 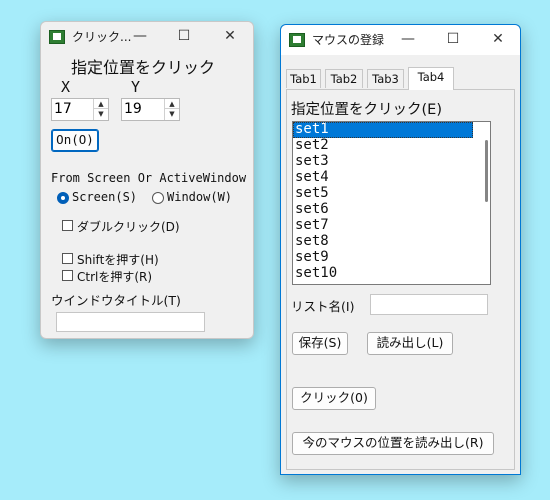 What do you see at coordinates (383, 194) in the screenshot?
I see `list-item: set5` at bounding box center [383, 194].